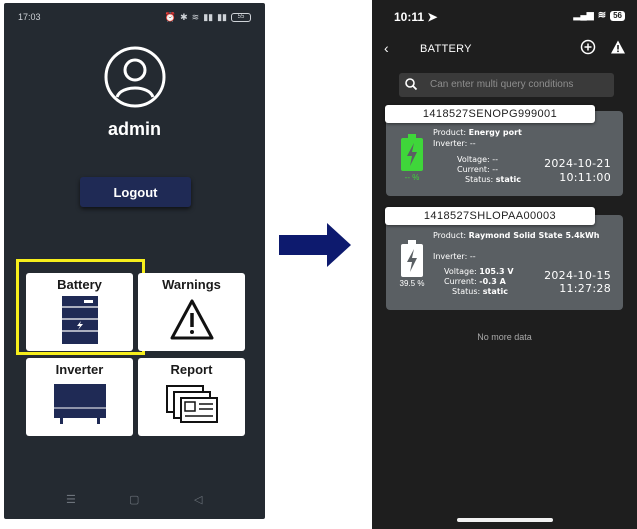 The height and width of the screenshot is (529, 637). I want to click on current-line: Current: --, so click(478, 169).